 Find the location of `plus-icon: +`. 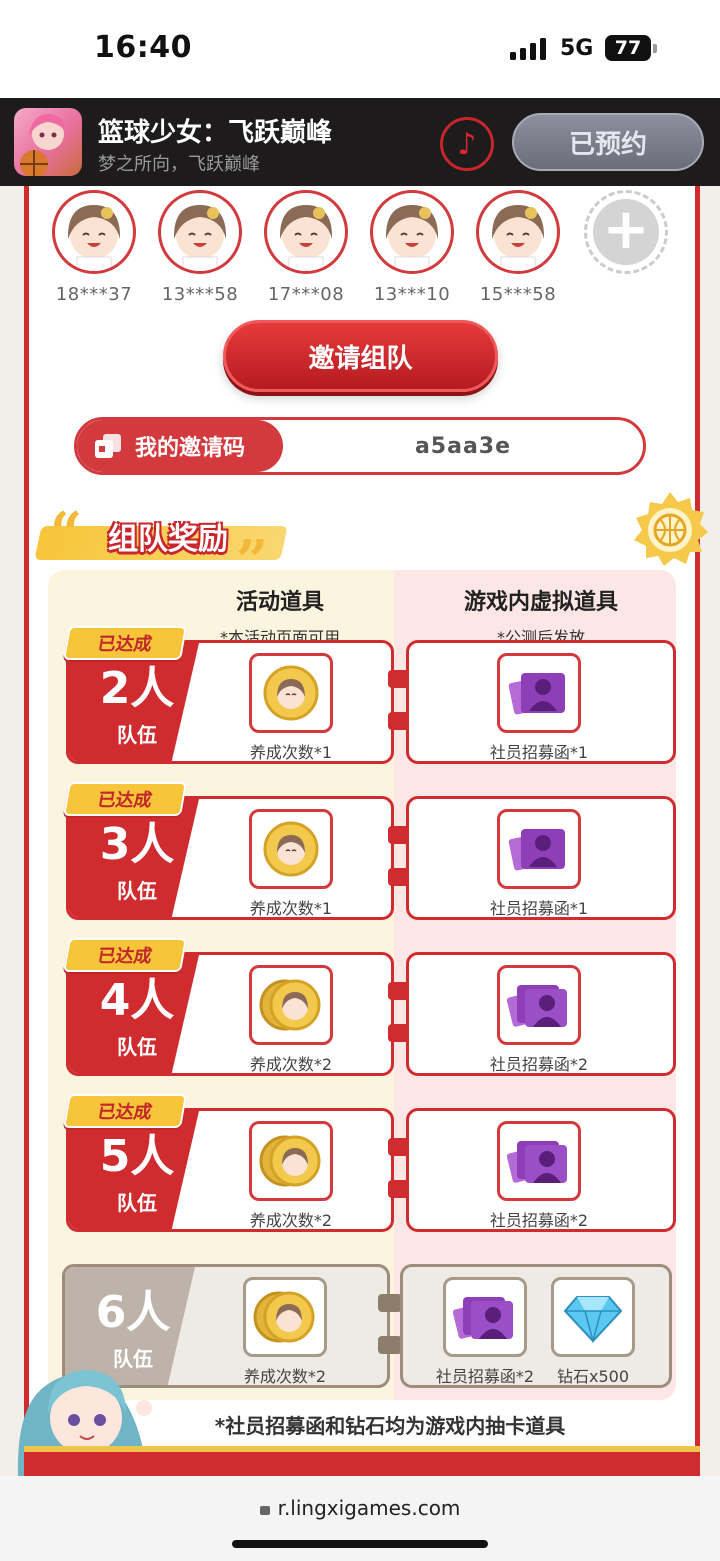

plus-icon: + is located at coordinates (626, 232).